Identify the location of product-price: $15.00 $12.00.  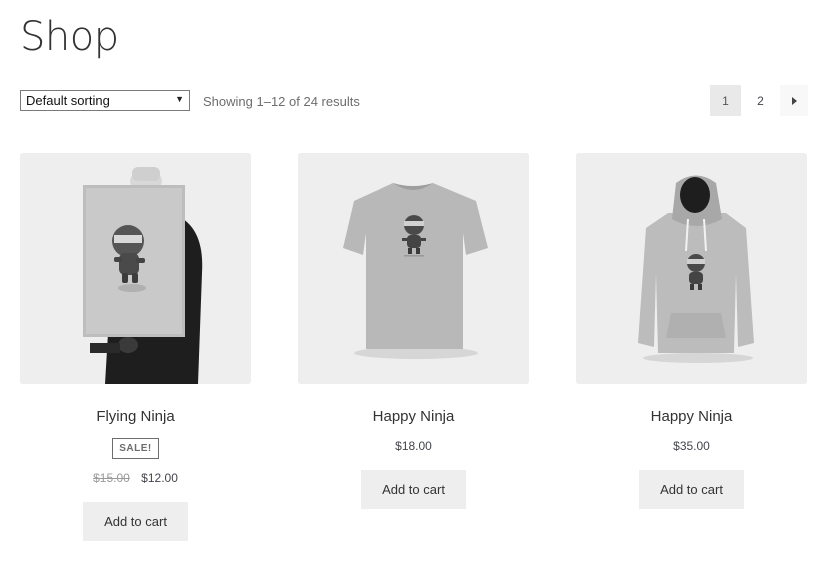
(135, 478).